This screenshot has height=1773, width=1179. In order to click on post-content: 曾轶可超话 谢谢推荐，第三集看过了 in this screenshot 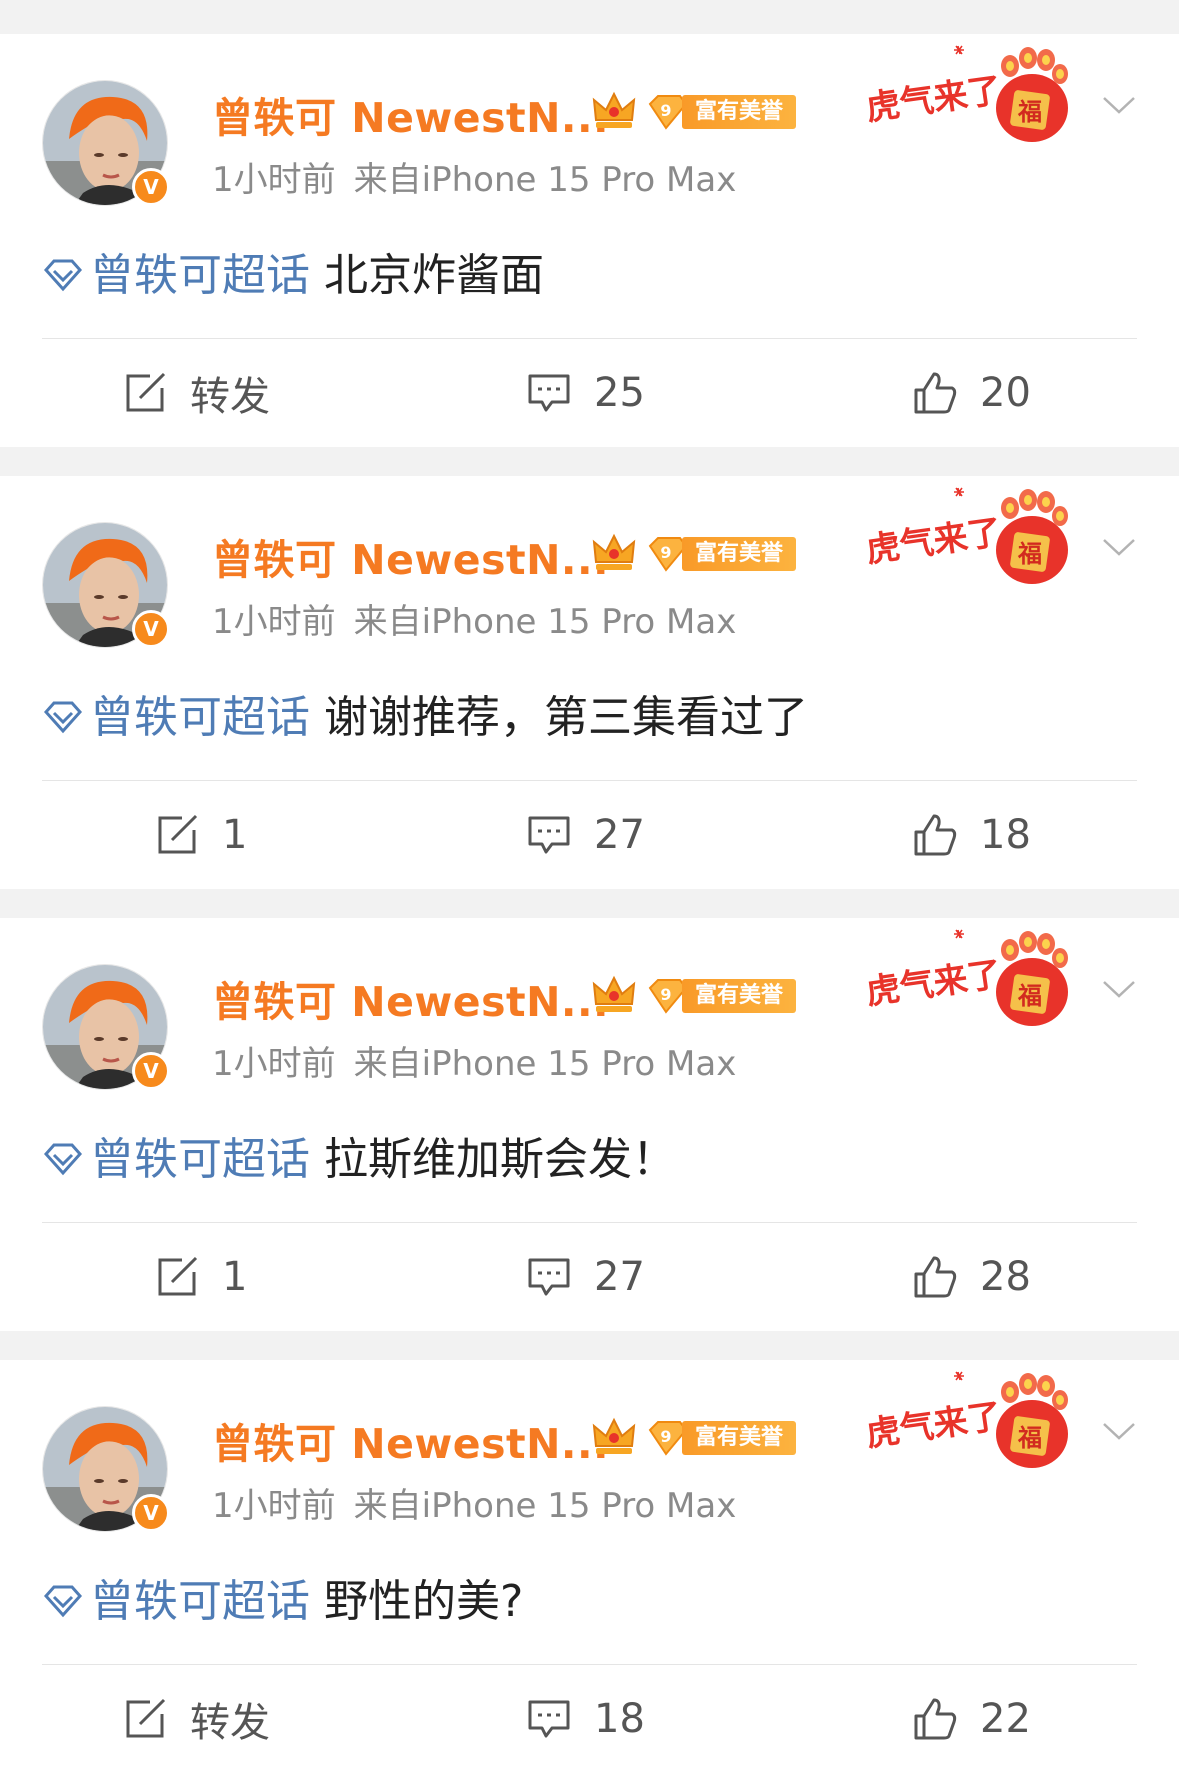, I will do `click(425, 713)`.